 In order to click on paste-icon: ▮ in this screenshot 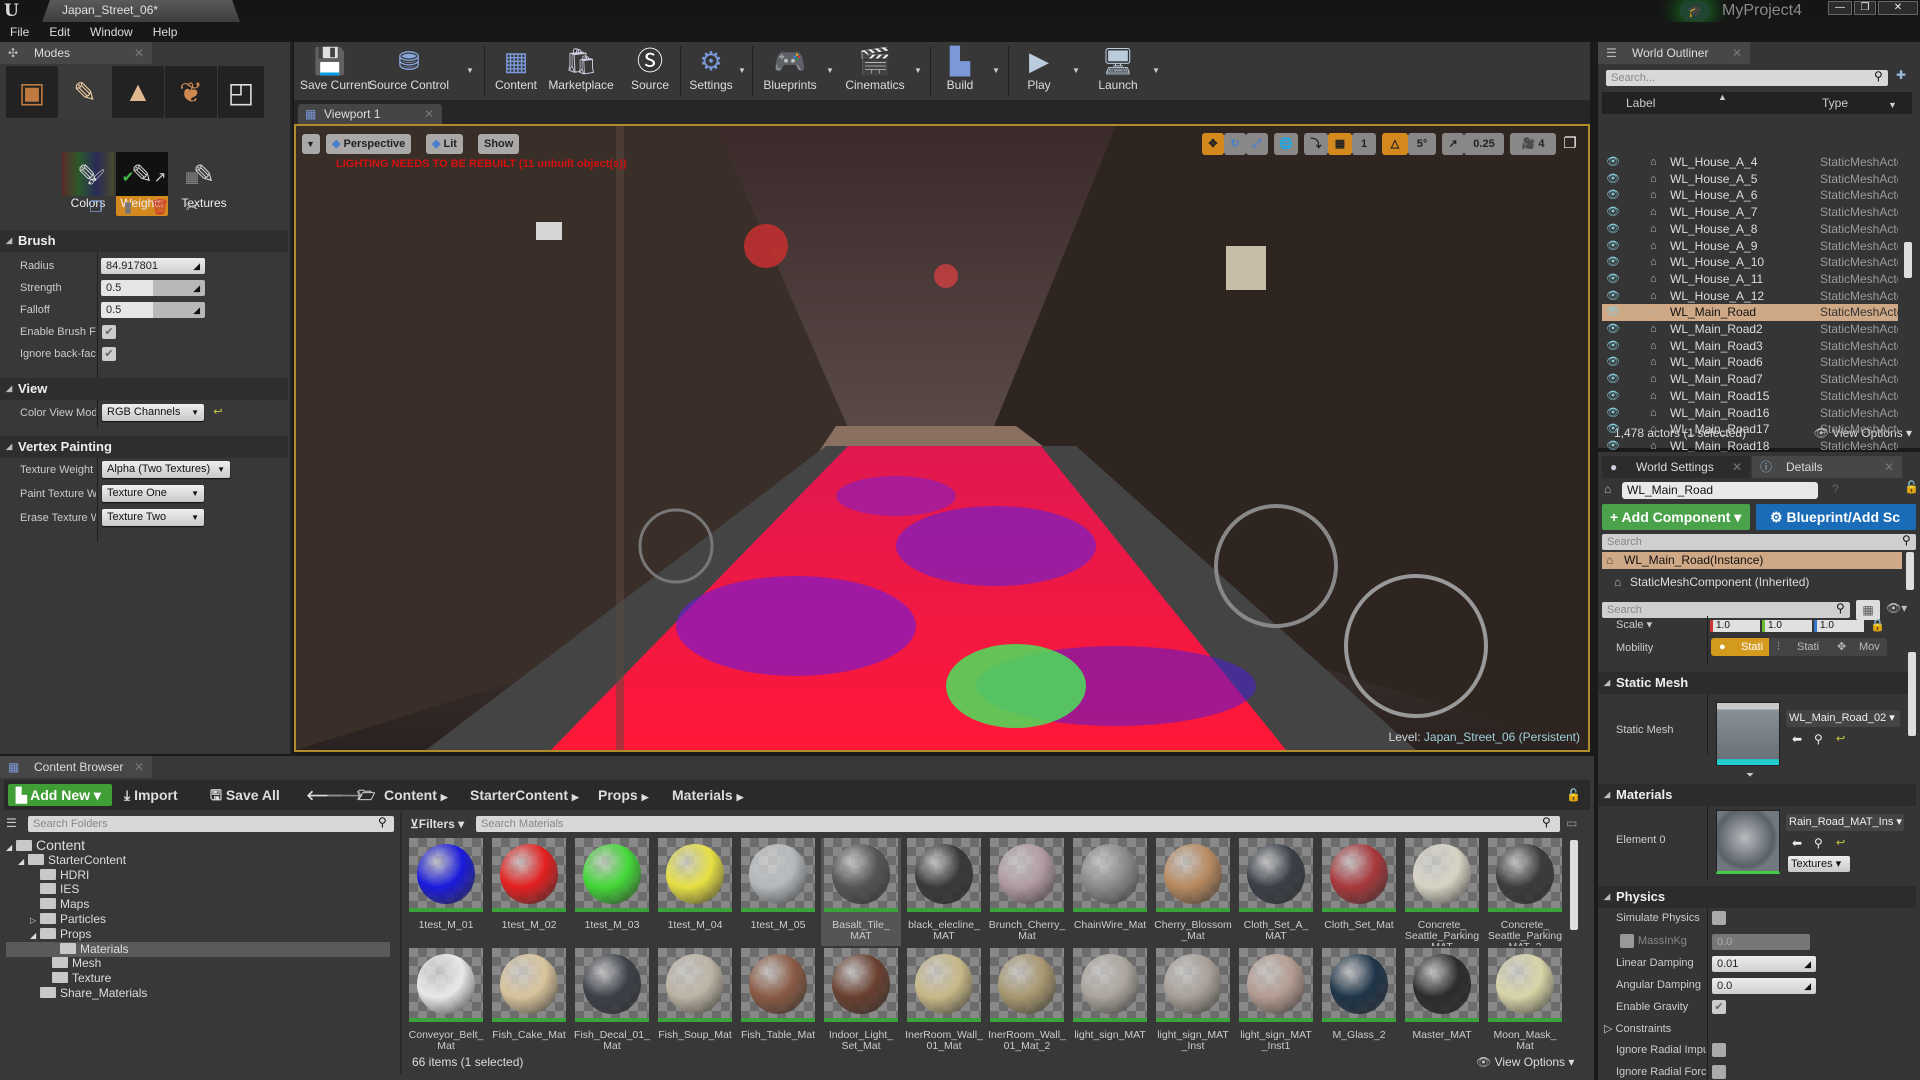, I will do `click(128, 208)`.